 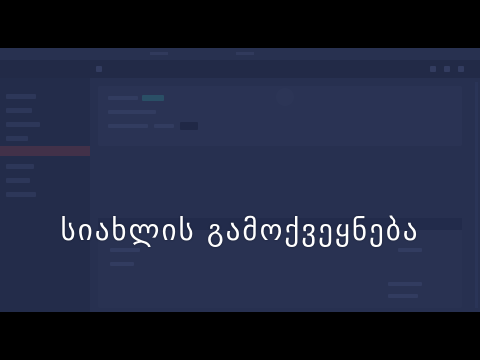 What do you see at coordinates (189, 126) in the screenshot?
I see `submit-button` at bounding box center [189, 126].